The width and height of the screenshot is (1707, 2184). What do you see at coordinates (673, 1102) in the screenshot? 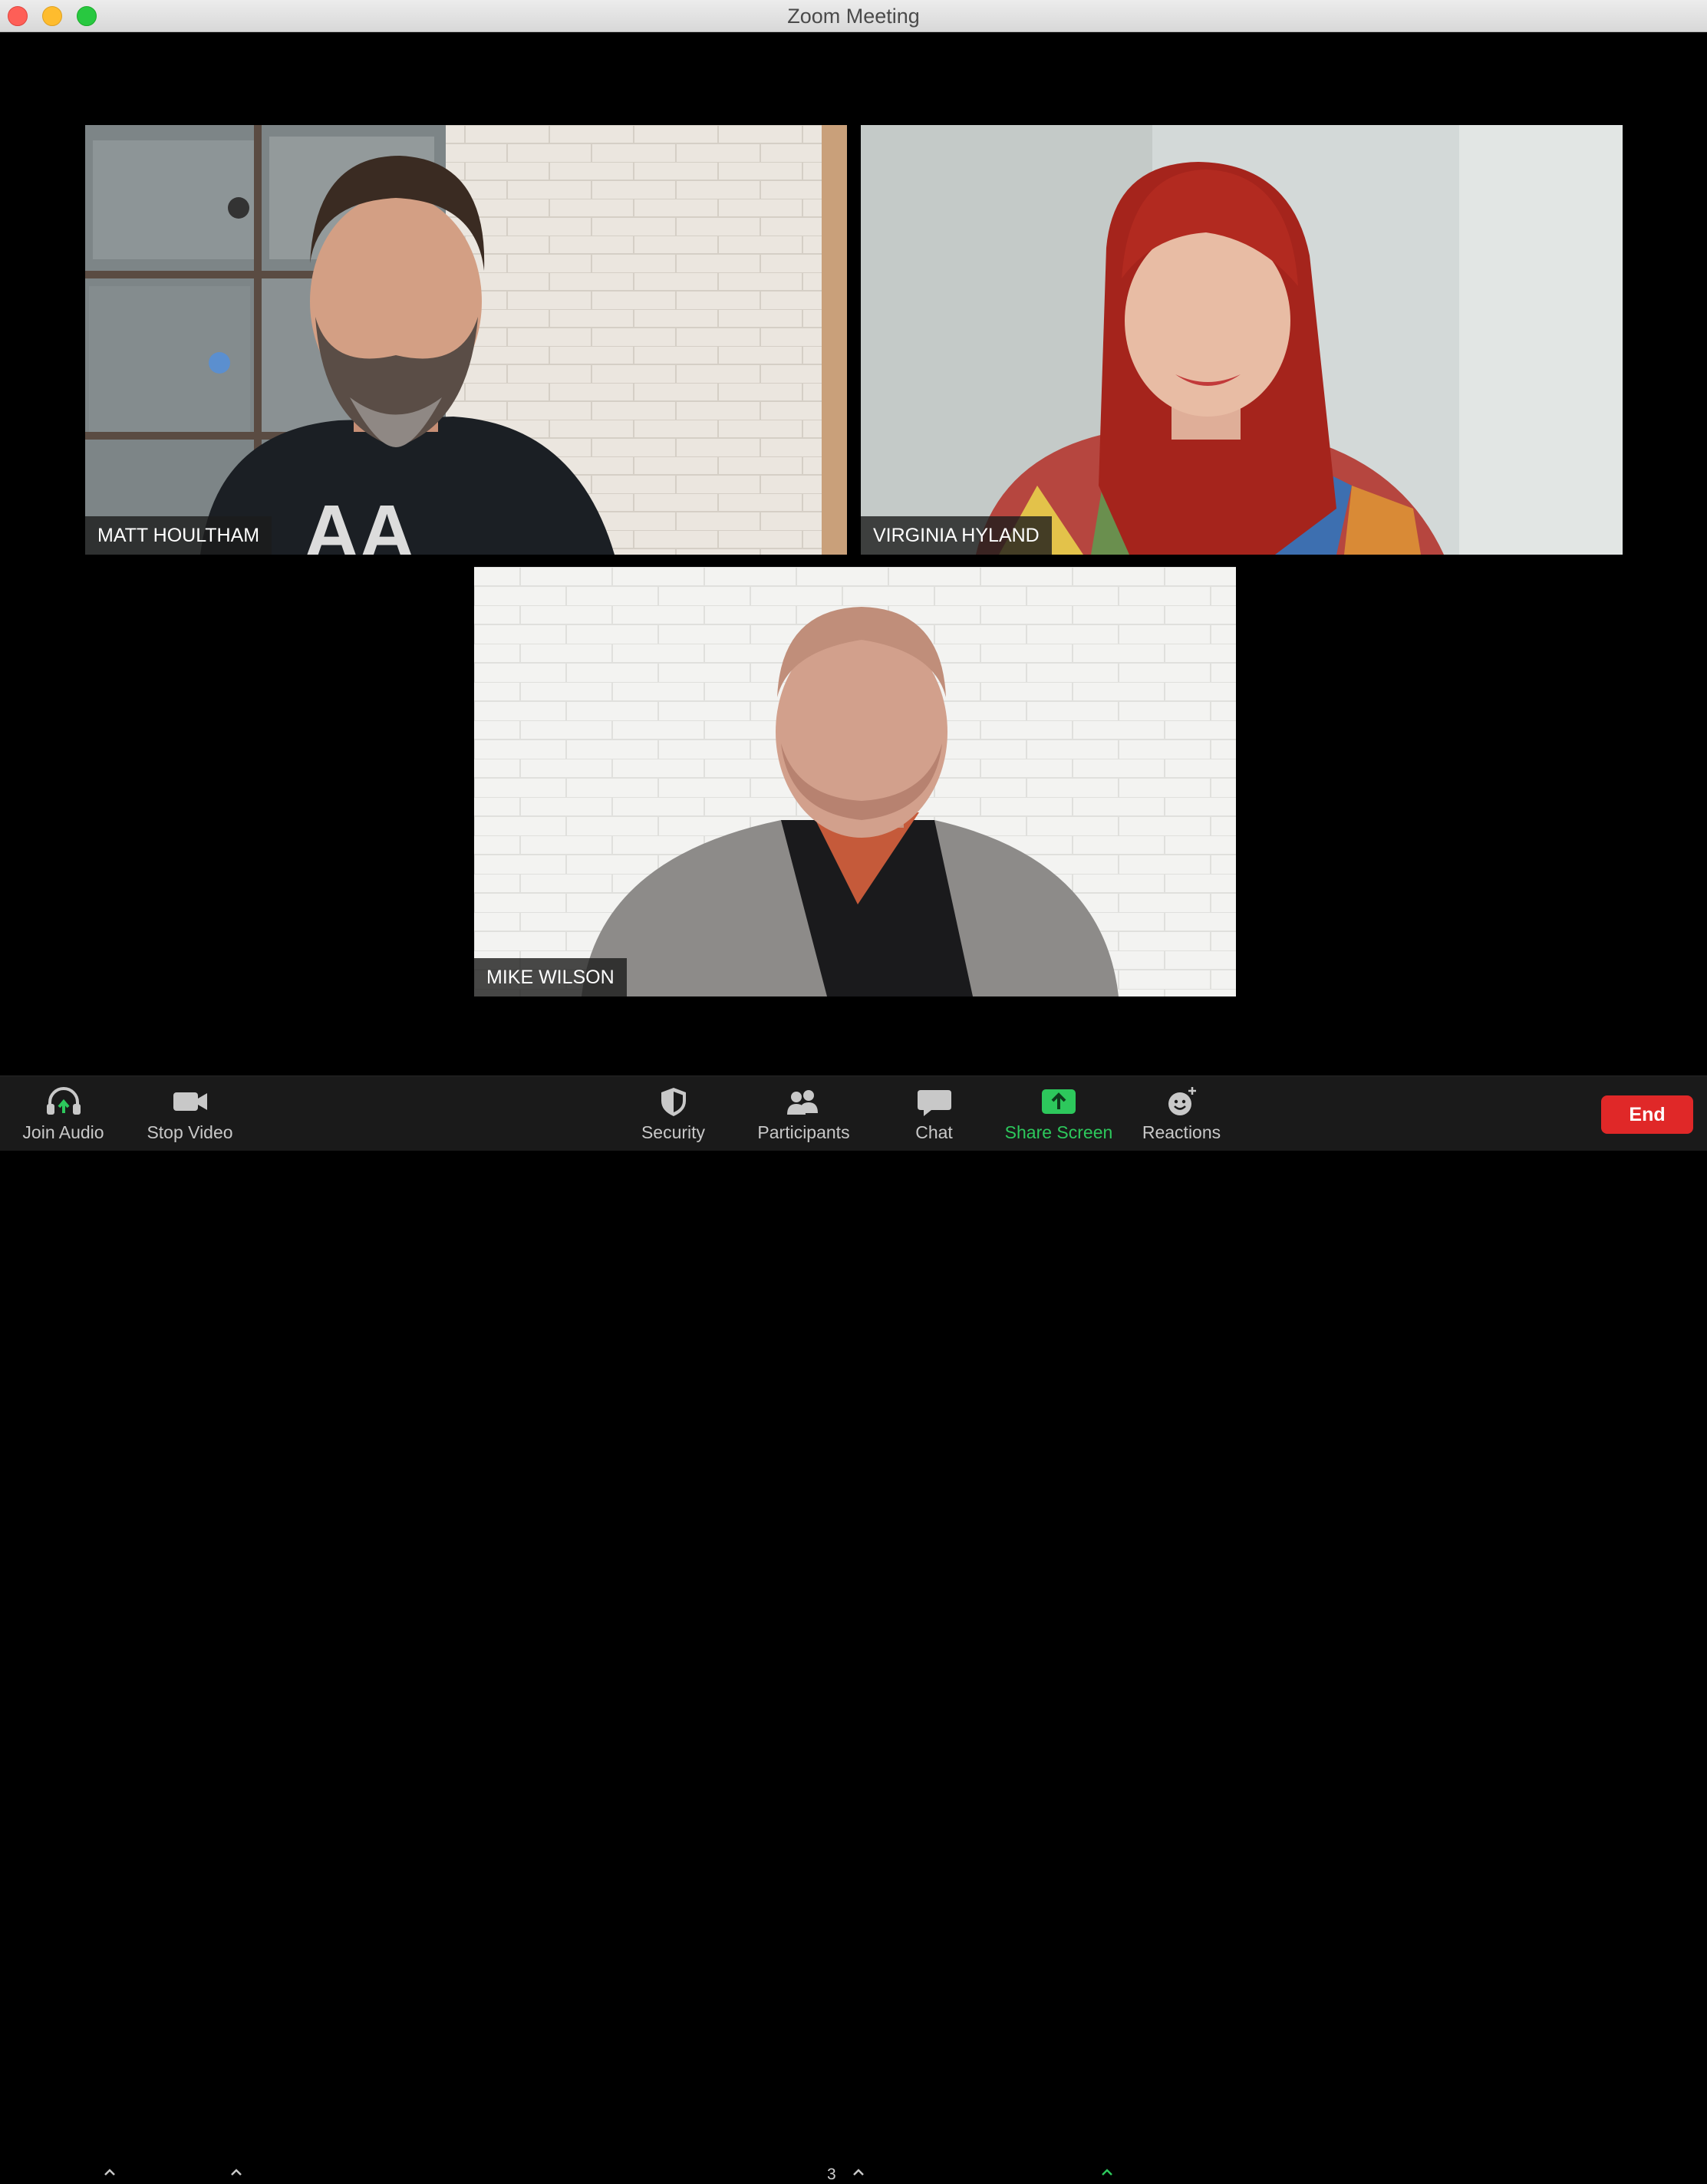
I see `shield-icon` at bounding box center [673, 1102].